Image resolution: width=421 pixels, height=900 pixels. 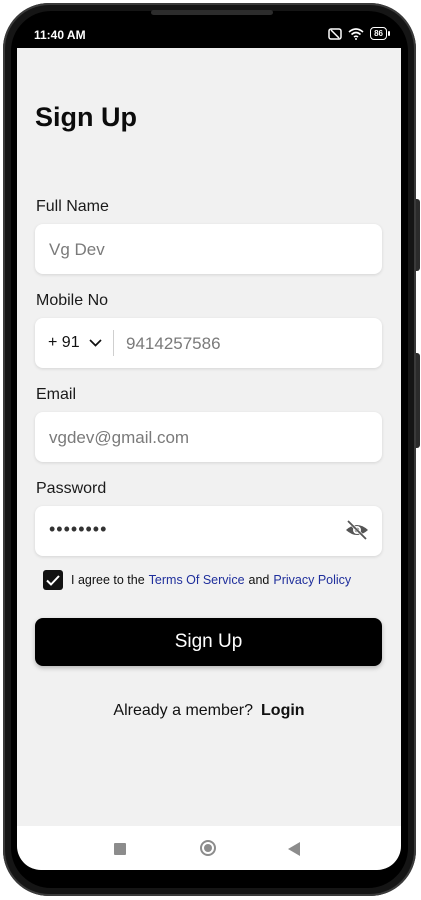 I want to click on check-icon, so click(x=53, y=580).